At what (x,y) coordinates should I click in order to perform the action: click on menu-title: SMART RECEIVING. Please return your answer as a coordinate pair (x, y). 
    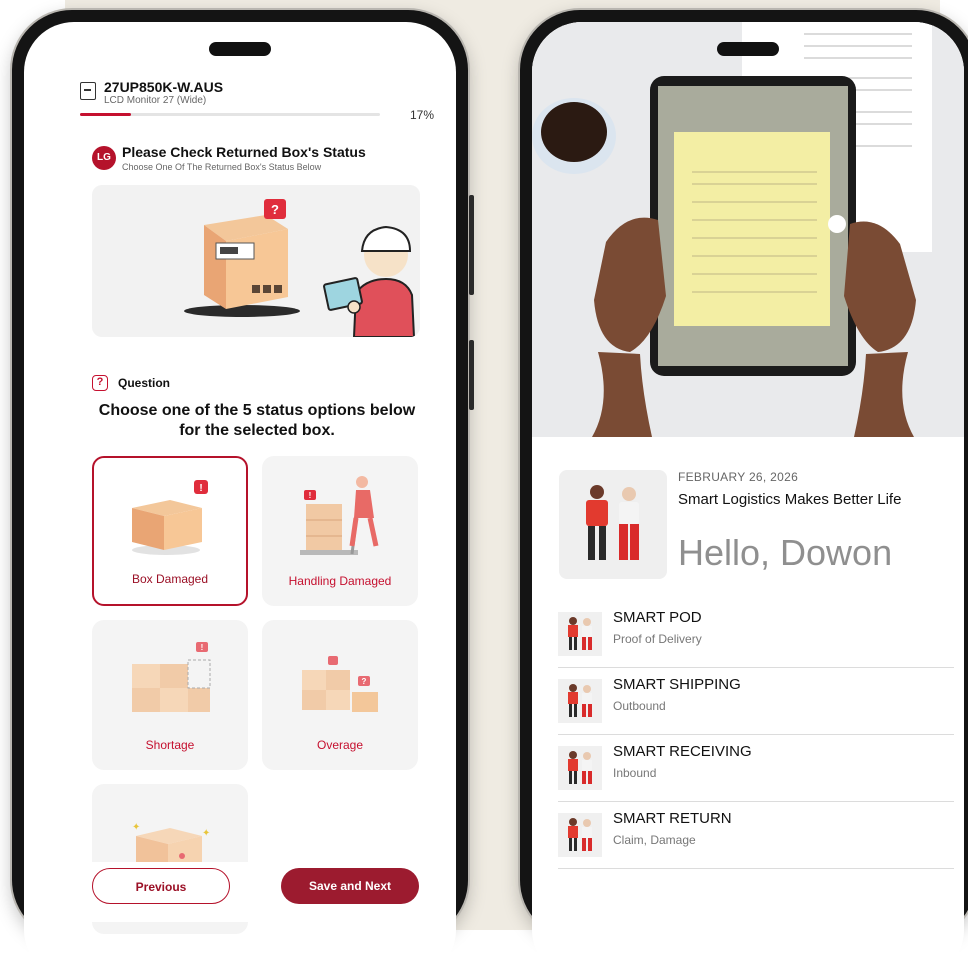
    Looking at the image, I should click on (682, 751).